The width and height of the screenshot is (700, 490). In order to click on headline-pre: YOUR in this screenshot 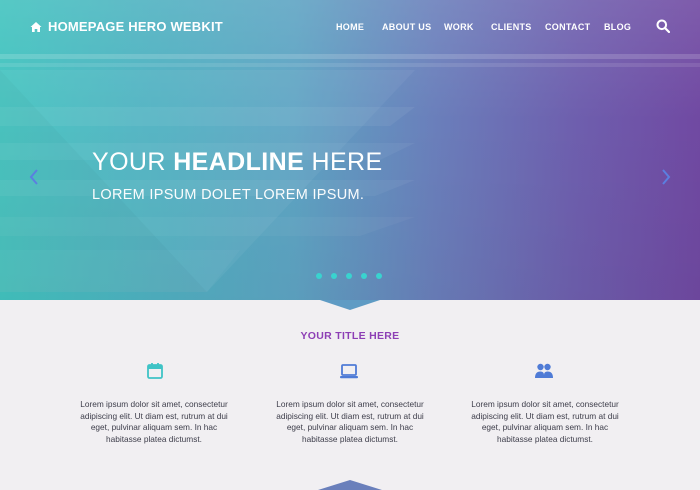, I will do `click(133, 162)`.